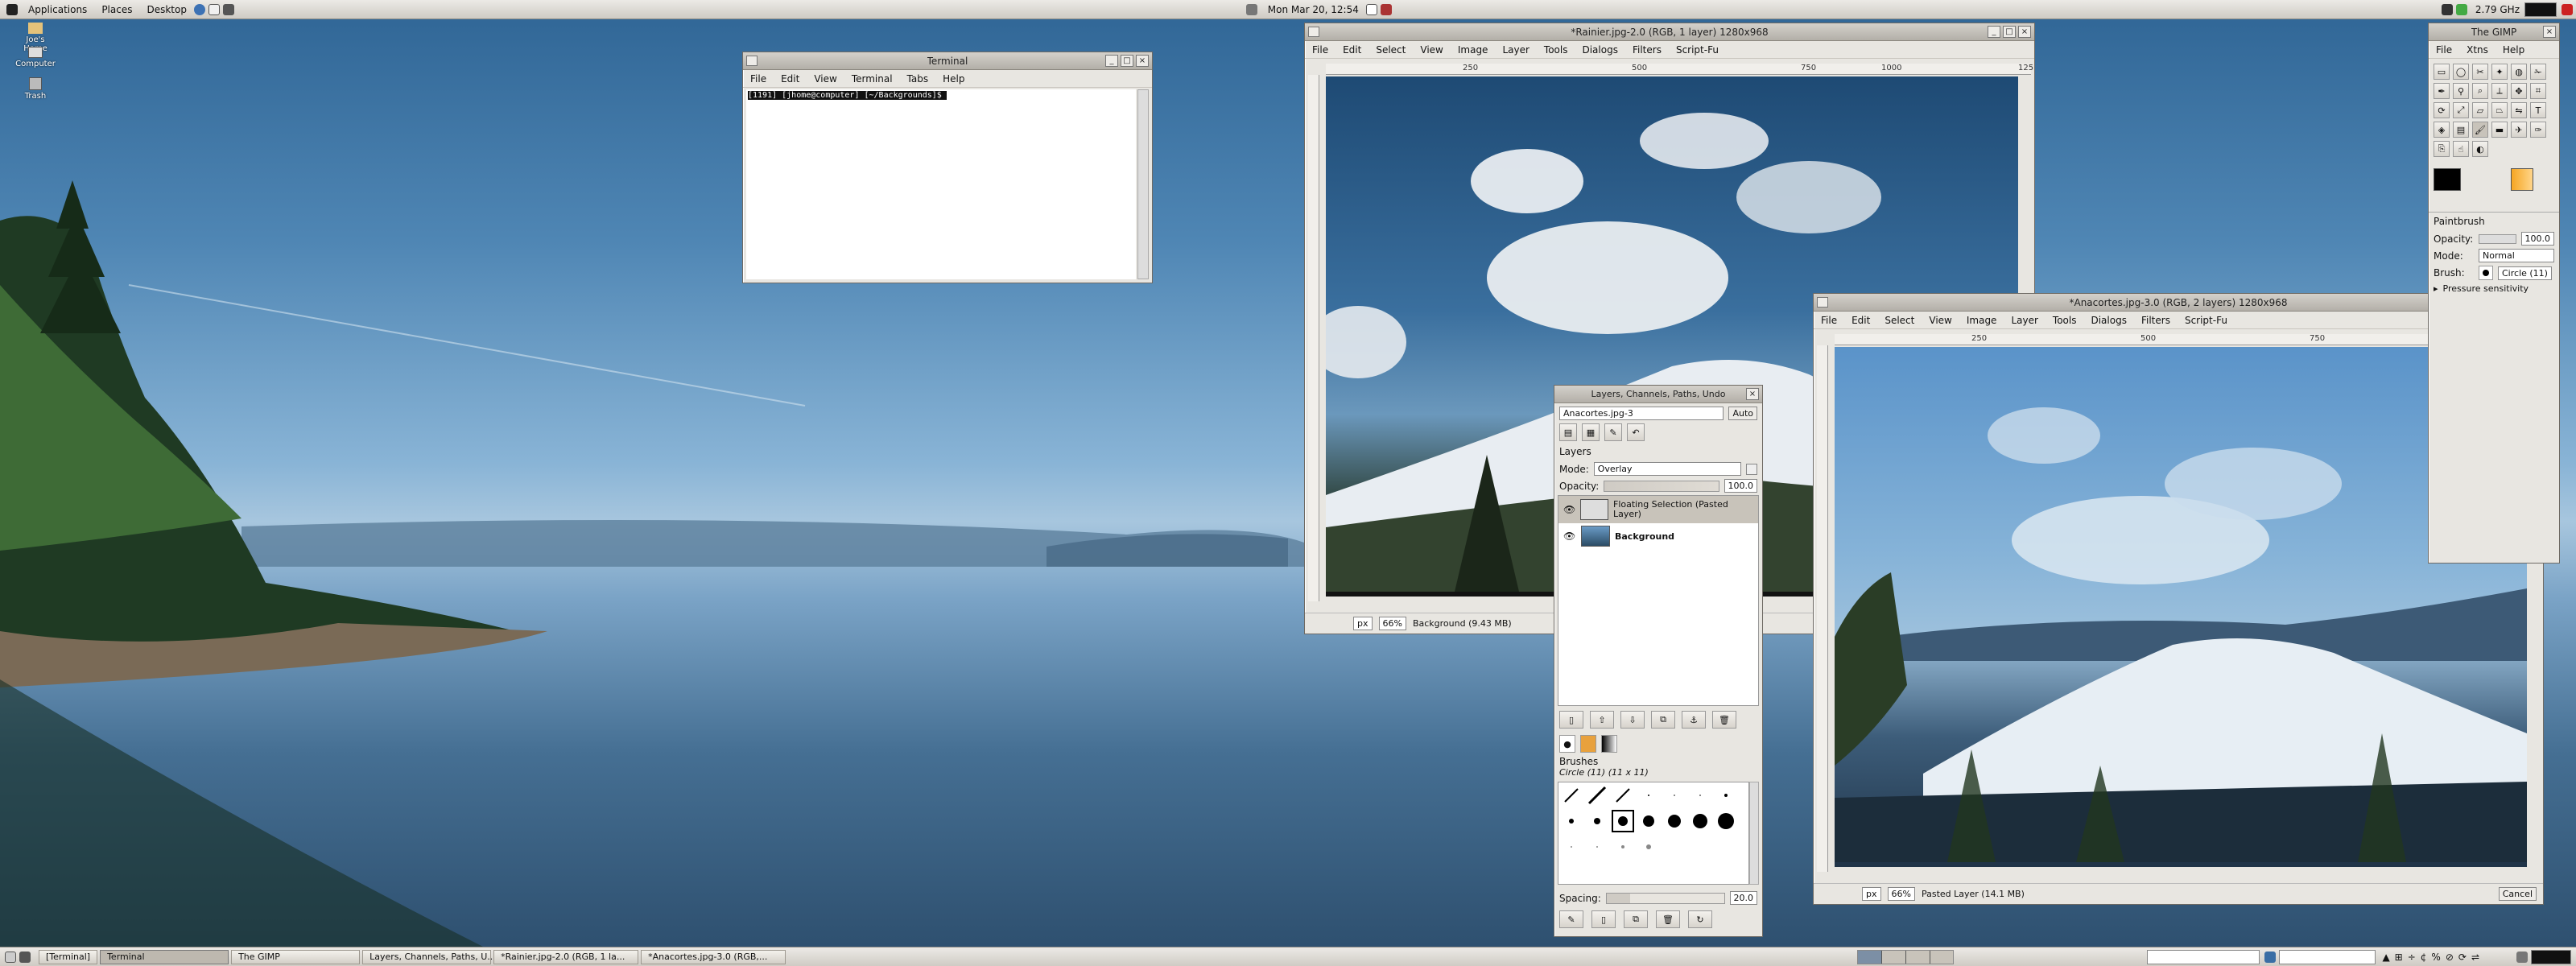 The image size is (2576, 966). I want to click on active-pattern-swatch, so click(2522, 179).